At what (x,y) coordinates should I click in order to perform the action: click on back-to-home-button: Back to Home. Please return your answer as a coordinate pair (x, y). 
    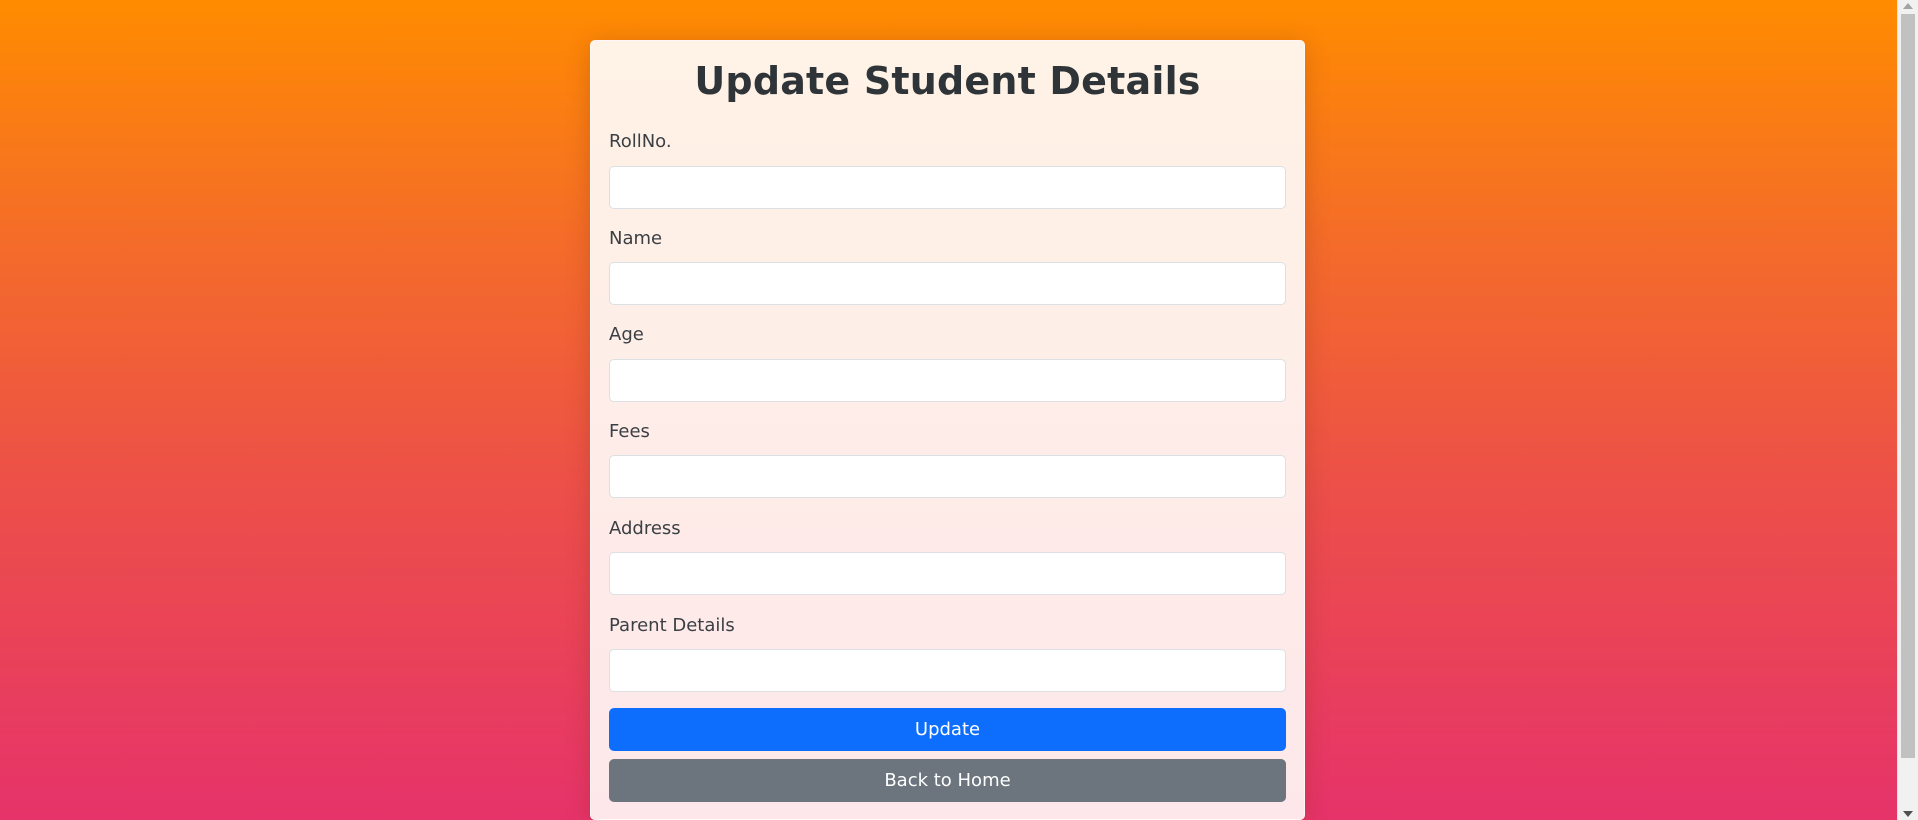
    Looking at the image, I should click on (947, 780).